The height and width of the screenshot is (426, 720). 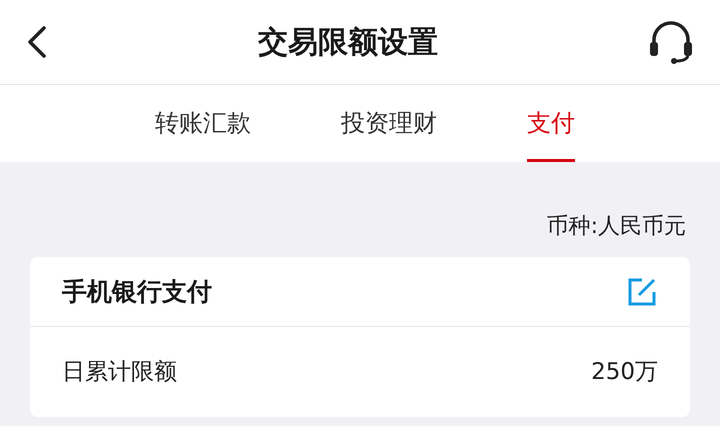 What do you see at coordinates (616, 227) in the screenshot?
I see `currency-label: 币种:人民币元` at bounding box center [616, 227].